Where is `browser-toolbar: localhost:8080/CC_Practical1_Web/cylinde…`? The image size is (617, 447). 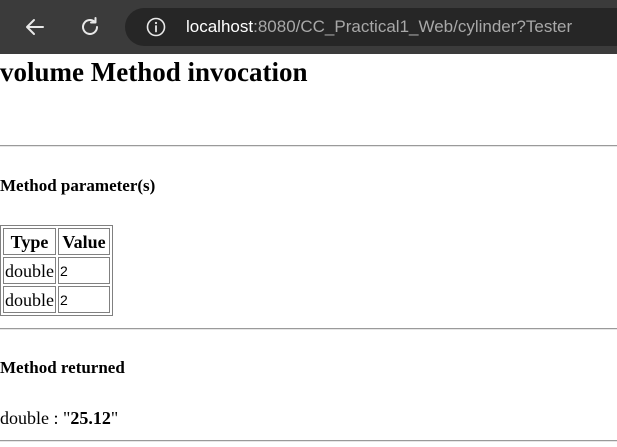
browser-toolbar: localhost:8080/CC_Practical1_Web/cylinde… is located at coordinates (308, 27).